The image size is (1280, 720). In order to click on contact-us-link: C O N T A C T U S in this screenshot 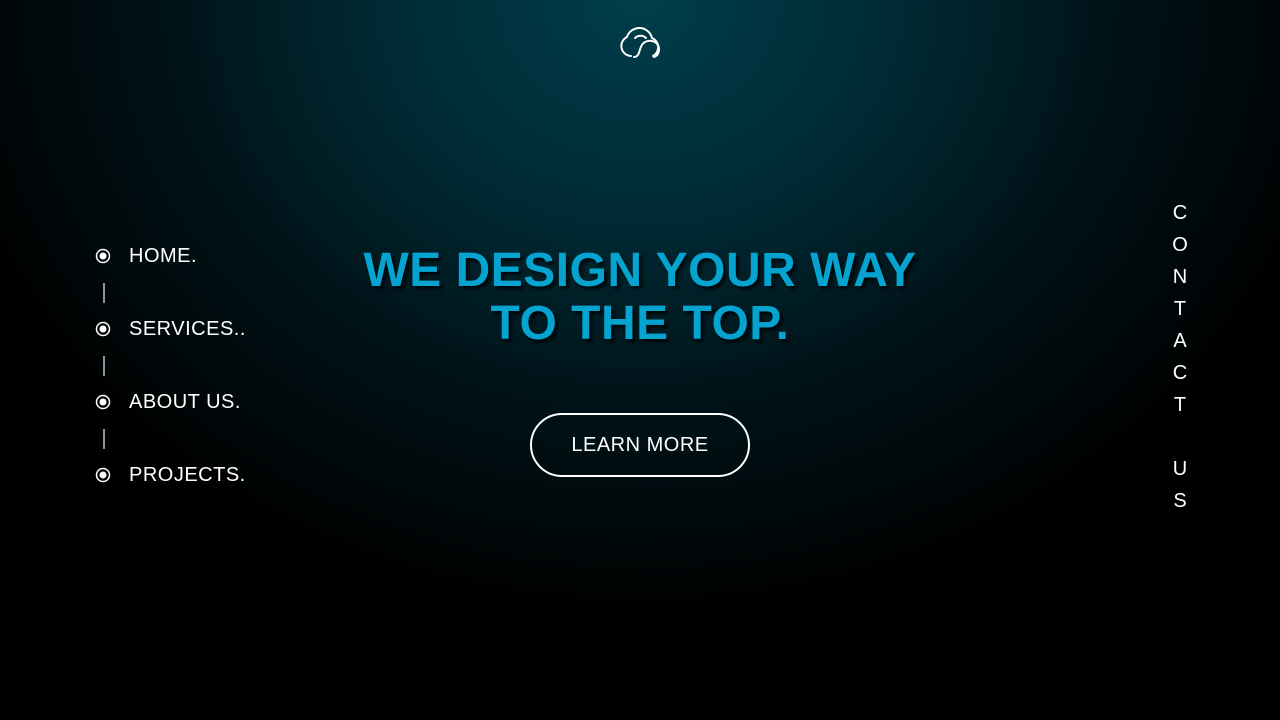, I will do `click(1180, 357)`.